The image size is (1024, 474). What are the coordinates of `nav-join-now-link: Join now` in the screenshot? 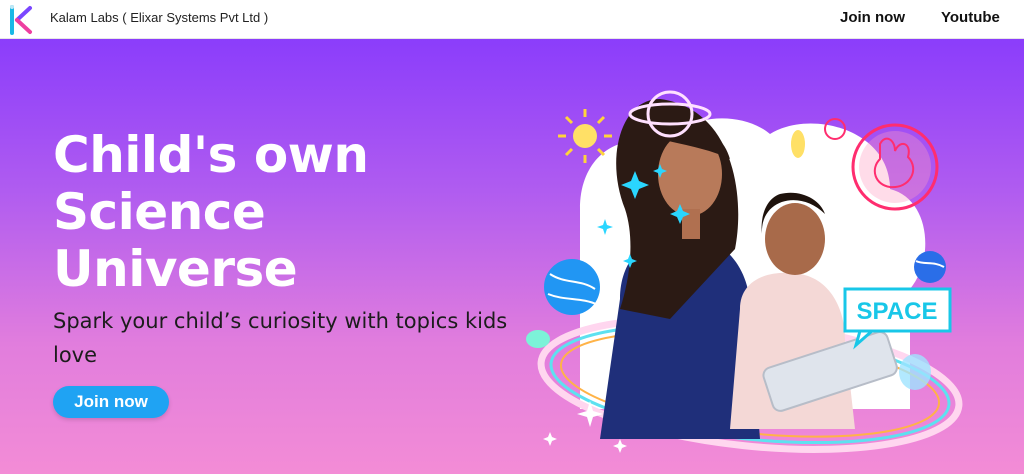 It's located at (872, 17).